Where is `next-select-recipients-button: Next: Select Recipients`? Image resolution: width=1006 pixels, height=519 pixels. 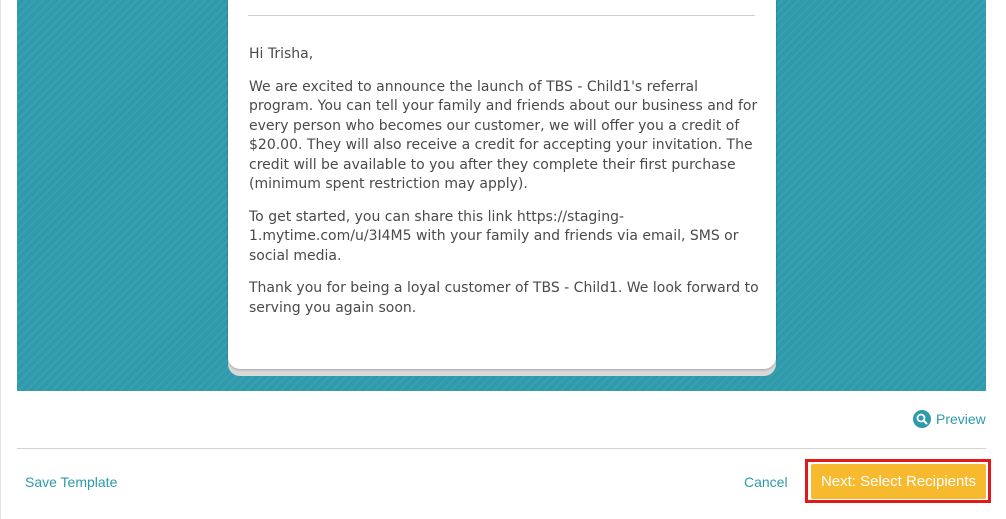 next-select-recipients-button: Next: Select Recipients is located at coordinates (898, 481).